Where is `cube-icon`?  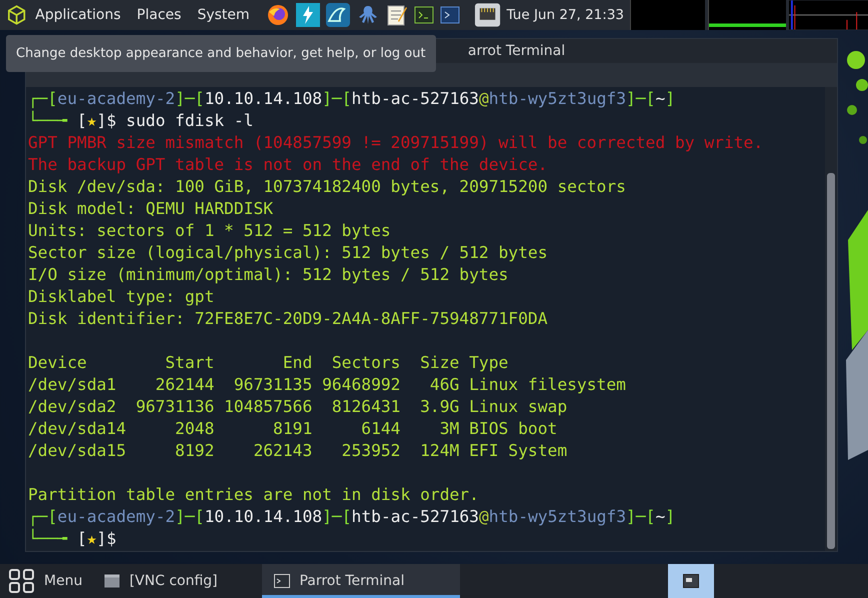 cube-icon is located at coordinates (17, 15).